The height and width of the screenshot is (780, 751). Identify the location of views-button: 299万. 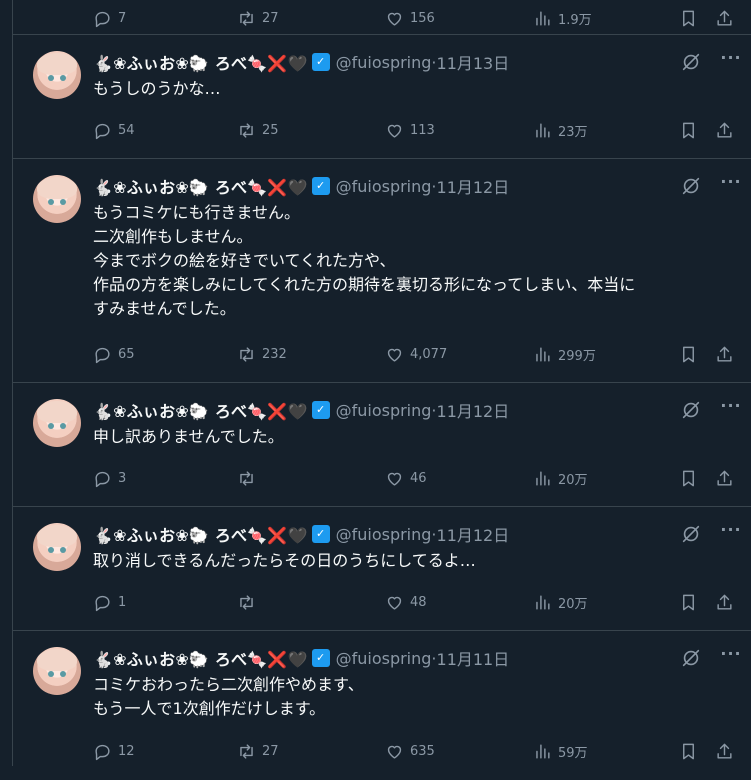
(564, 354).